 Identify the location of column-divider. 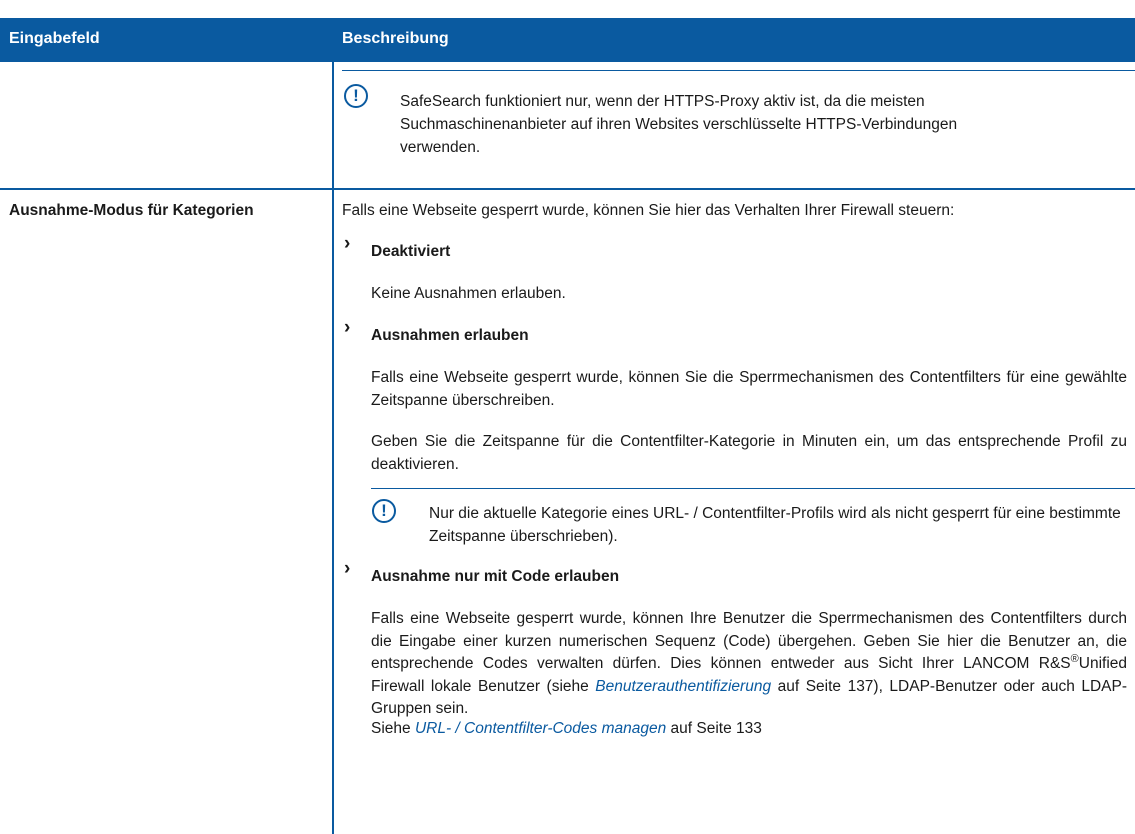
(333, 448).